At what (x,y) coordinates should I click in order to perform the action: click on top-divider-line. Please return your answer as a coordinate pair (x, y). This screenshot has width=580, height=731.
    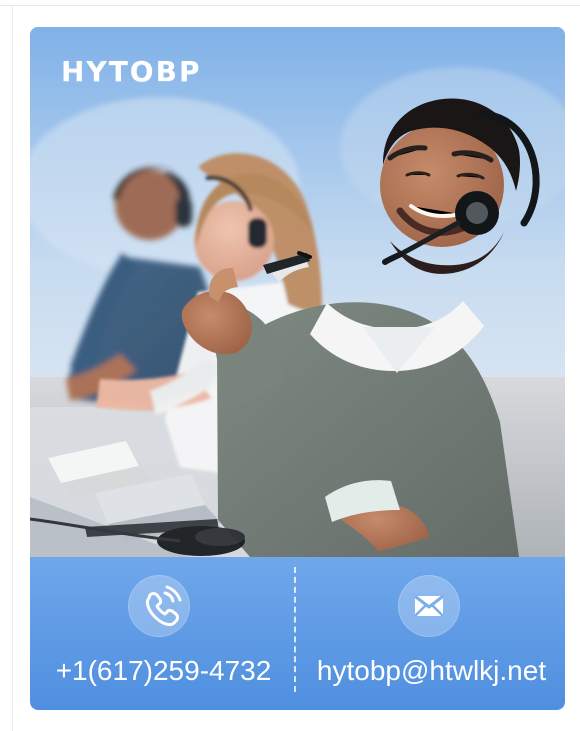
    Looking at the image, I should click on (290, 5).